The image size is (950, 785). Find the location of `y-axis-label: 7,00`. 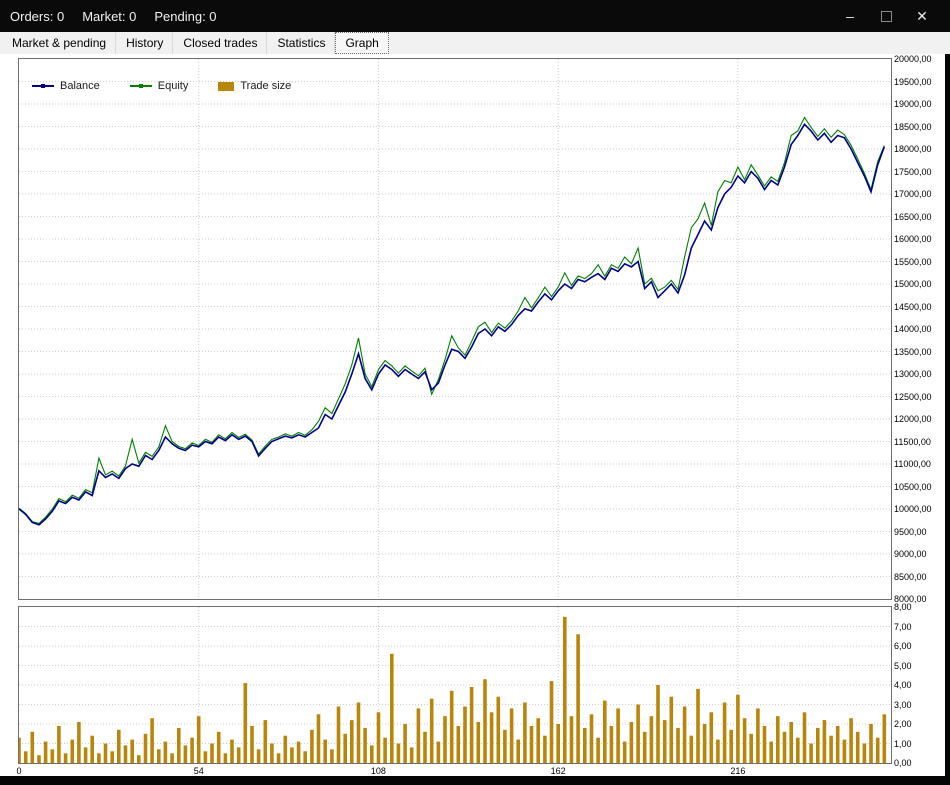

y-axis-label: 7,00 is located at coordinates (903, 626).